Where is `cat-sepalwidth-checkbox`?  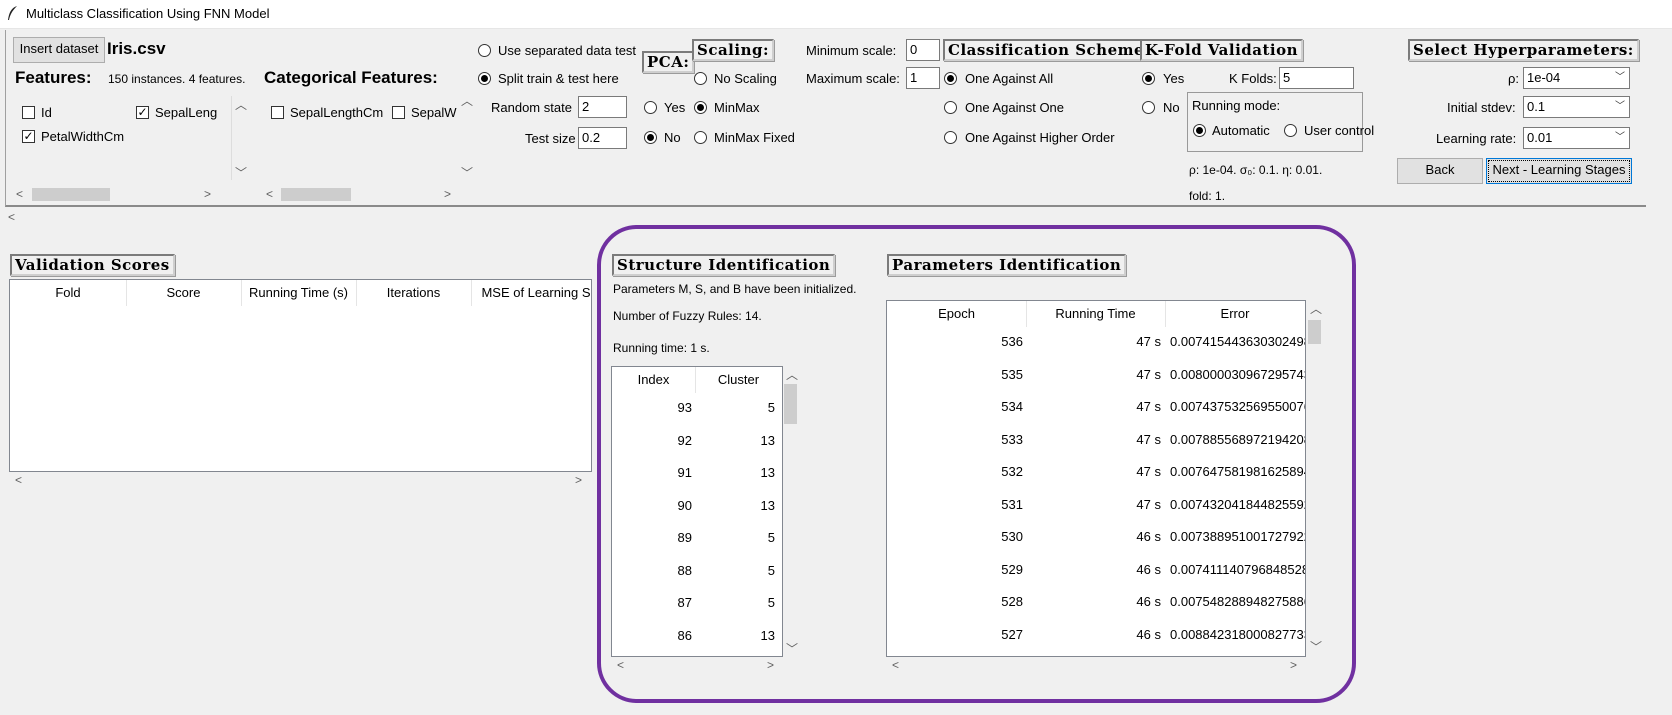
cat-sepalwidth-checkbox is located at coordinates (398, 112).